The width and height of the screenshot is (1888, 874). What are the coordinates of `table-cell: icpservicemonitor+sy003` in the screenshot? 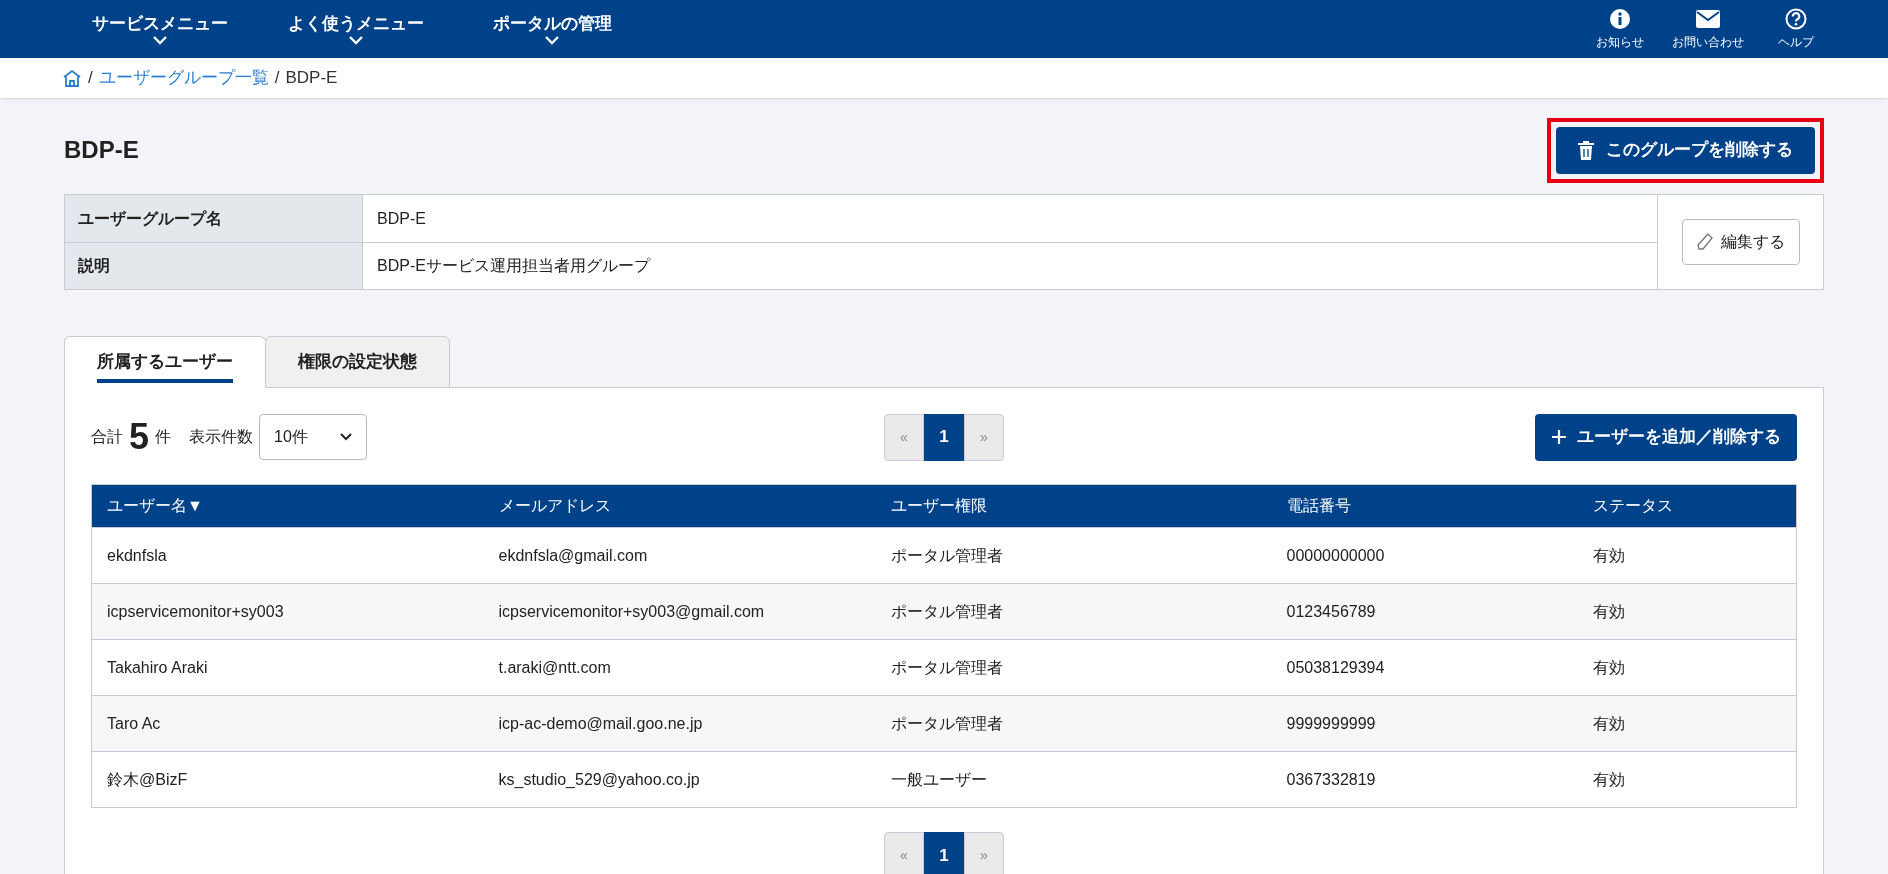 It's located at (195, 611).